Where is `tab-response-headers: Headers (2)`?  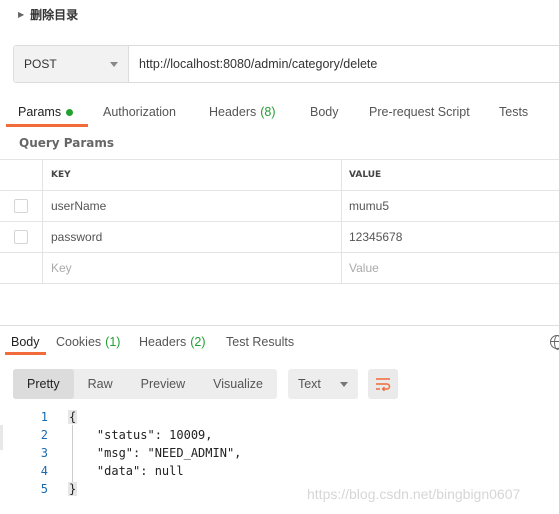 tab-response-headers: Headers (2) is located at coordinates (172, 342).